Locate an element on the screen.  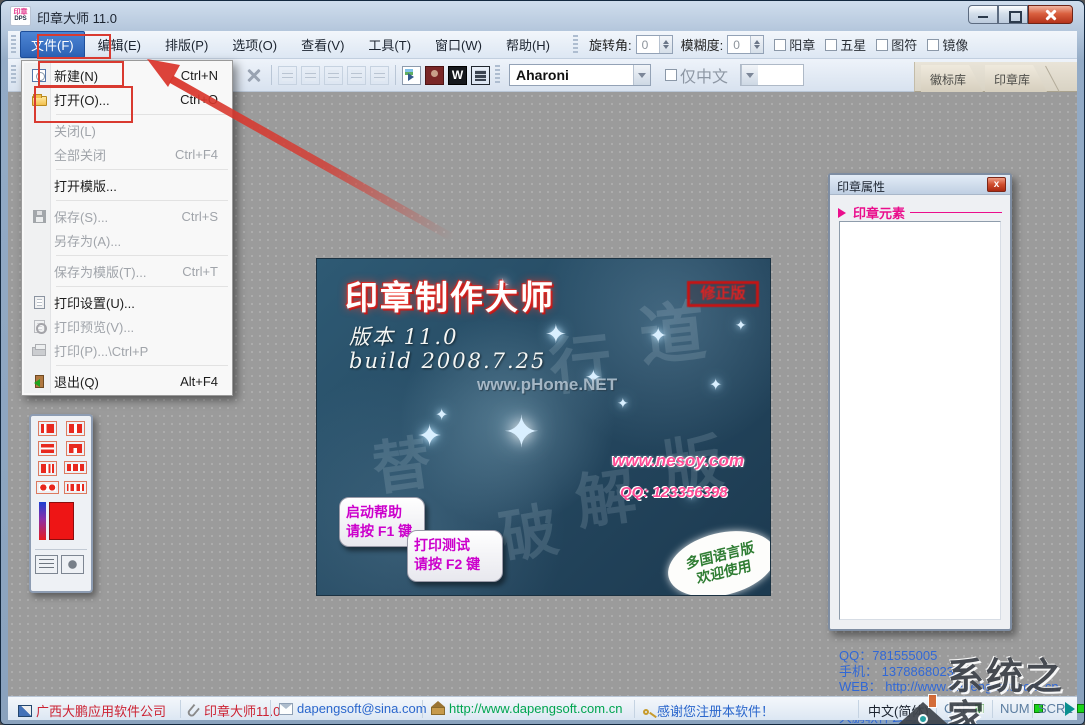
panel-title-bar: 印章属性 x is located at coordinates (920, 185).